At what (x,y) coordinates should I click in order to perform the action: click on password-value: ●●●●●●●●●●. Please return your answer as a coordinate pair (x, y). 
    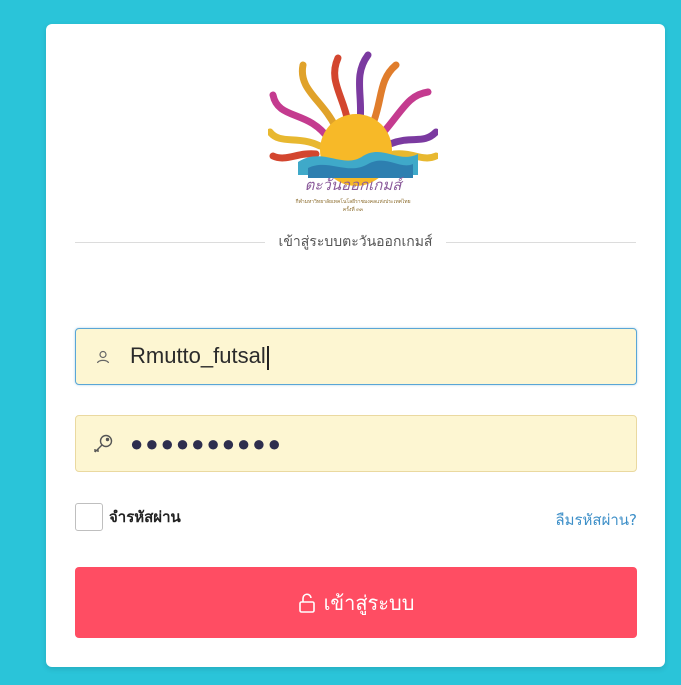
    Looking at the image, I should click on (206, 444).